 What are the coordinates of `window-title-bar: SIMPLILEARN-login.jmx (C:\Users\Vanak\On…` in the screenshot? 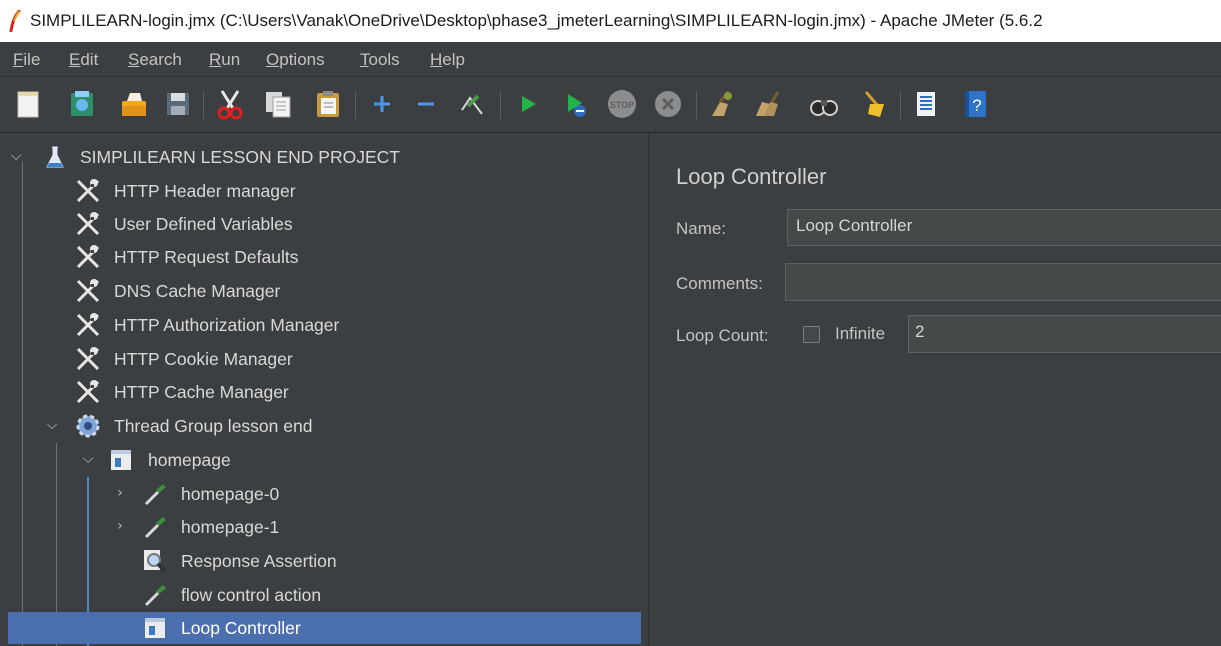 It's located at (610, 21).